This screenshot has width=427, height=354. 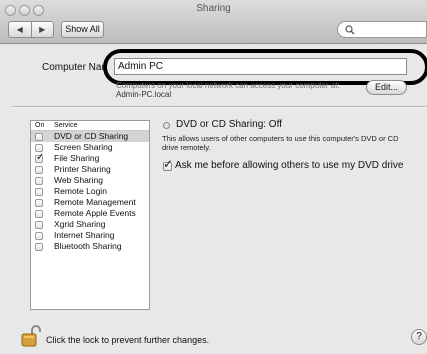 I want to click on service-name: Remote Login, so click(x=80, y=191).